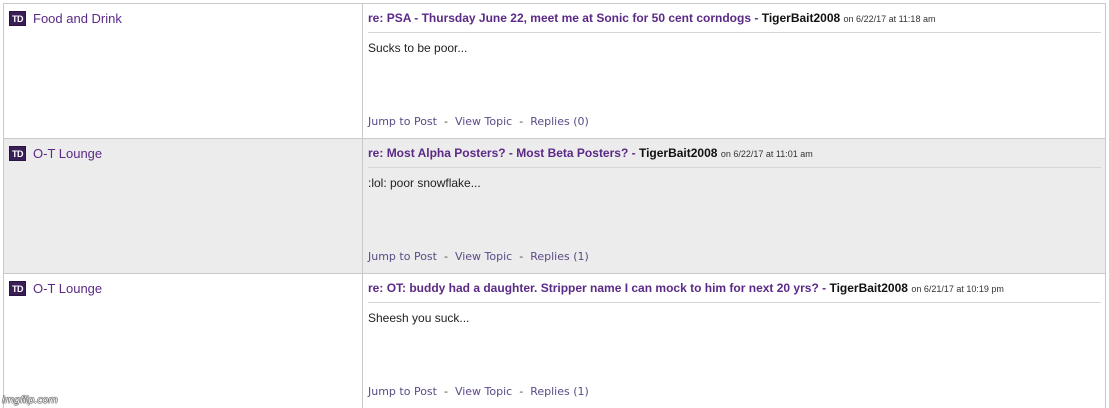  I want to click on imgflip-watermark: imgflip.com, so click(30, 400).